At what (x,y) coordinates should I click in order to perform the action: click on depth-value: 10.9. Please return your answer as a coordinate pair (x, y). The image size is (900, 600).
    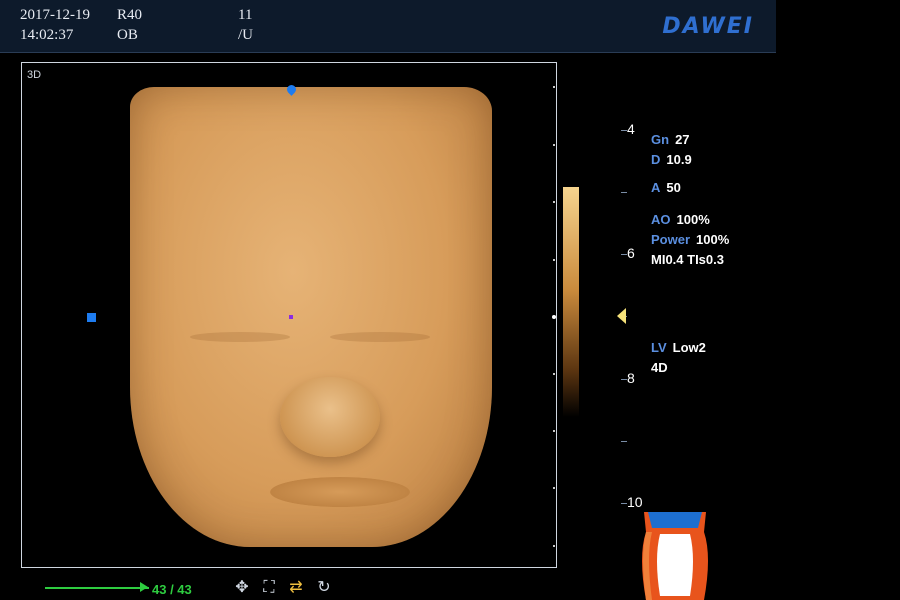
    Looking at the image, I should click on (679, 159).